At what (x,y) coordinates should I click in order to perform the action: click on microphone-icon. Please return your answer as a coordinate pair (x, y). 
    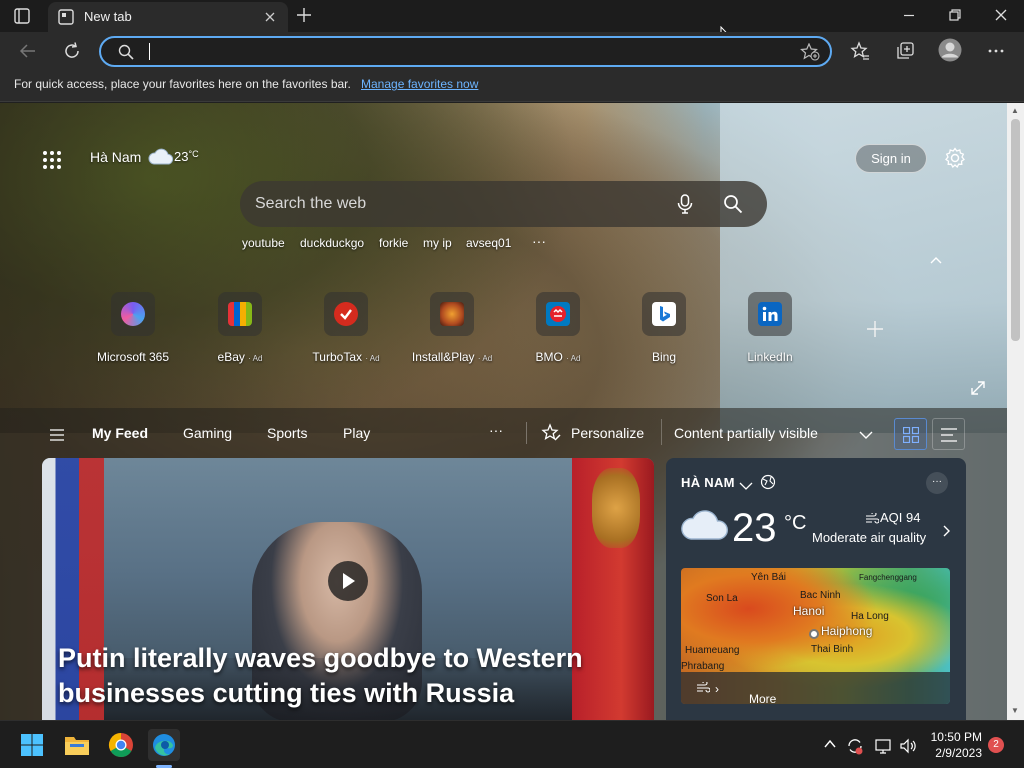
    Looking at the image, I should click on (685, 206).